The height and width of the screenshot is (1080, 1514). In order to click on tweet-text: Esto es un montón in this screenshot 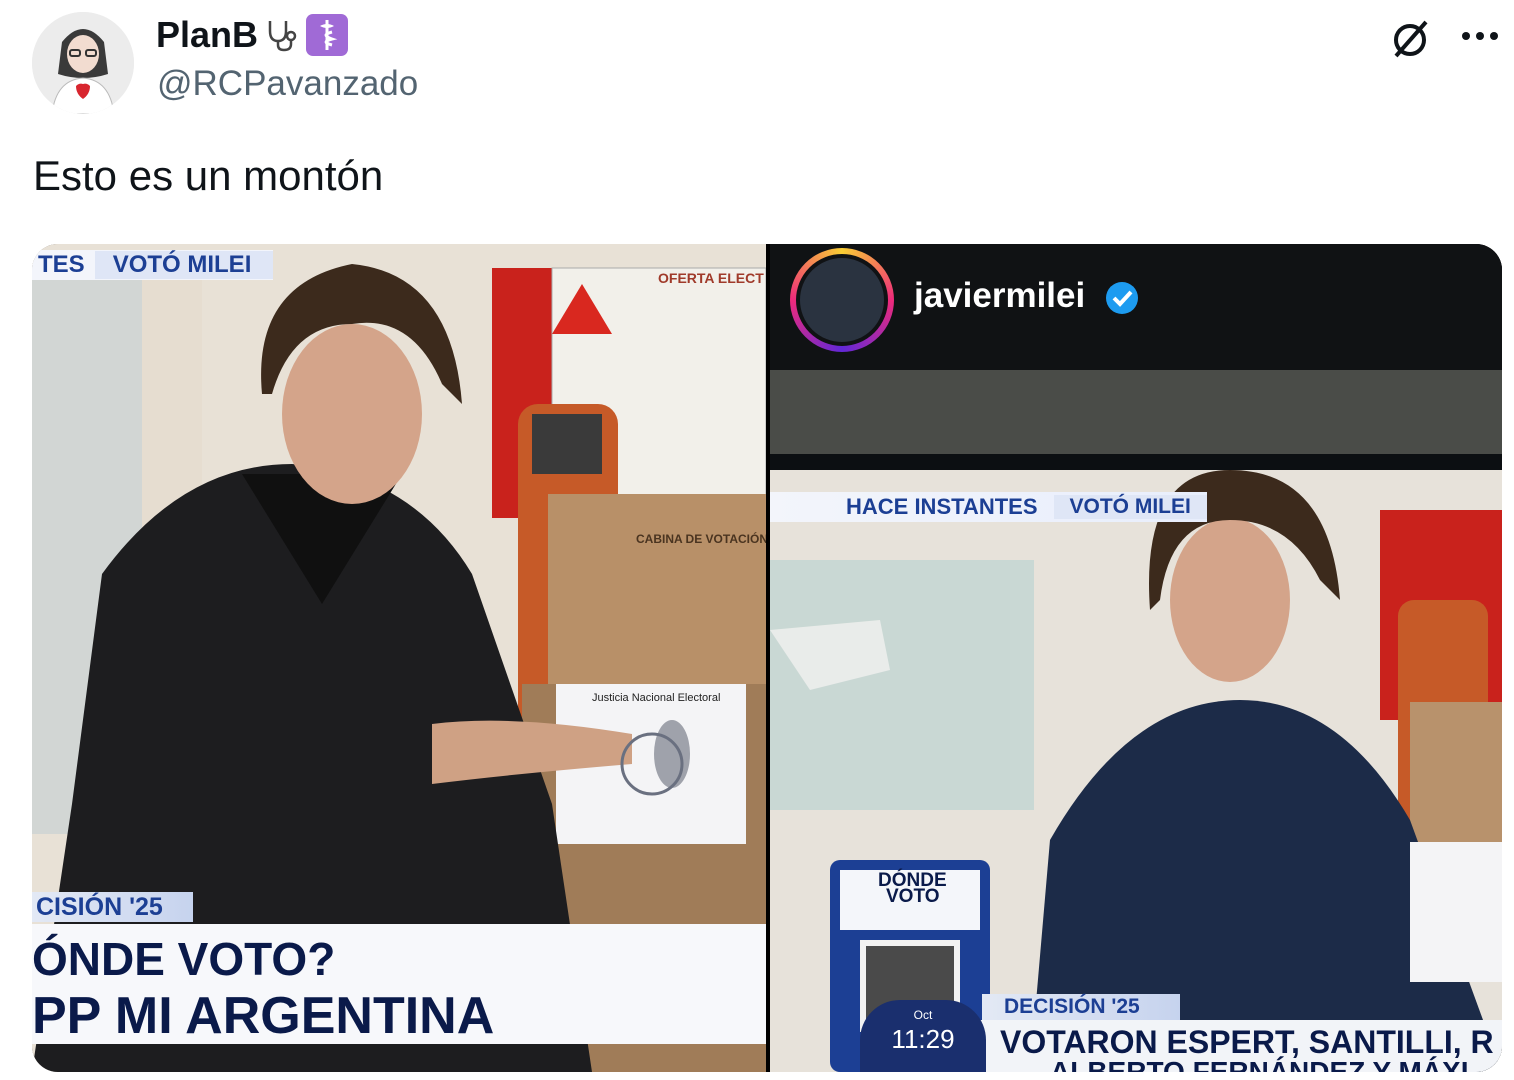, I will do `click(208, 175)`.